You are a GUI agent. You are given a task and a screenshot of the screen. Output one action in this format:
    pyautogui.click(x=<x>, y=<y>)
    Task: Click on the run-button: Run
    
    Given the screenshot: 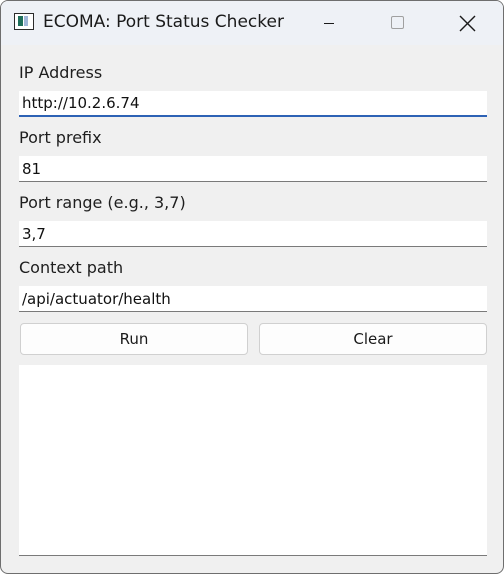 What is the action you would take?
    pyautogui.click(x=134, y=339)
    